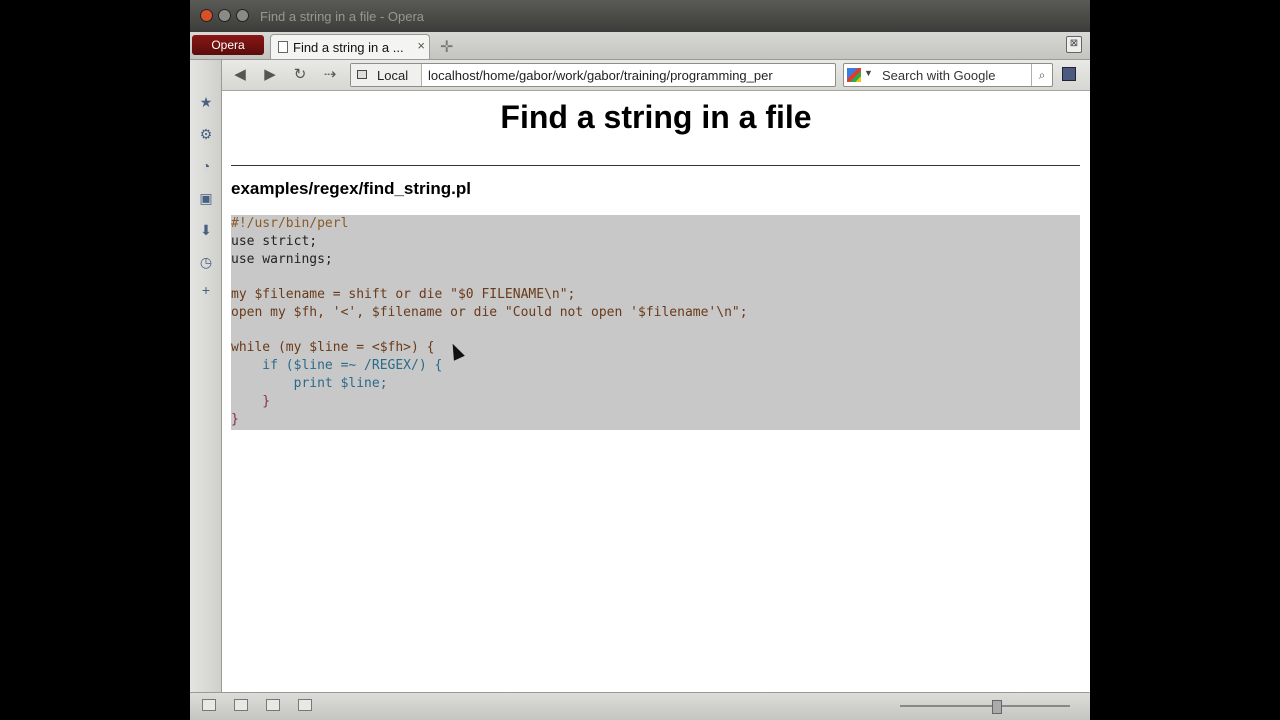 The height and width of the screenshot is (720, 1280). I want to click on unite-icon, so click(241, 705).